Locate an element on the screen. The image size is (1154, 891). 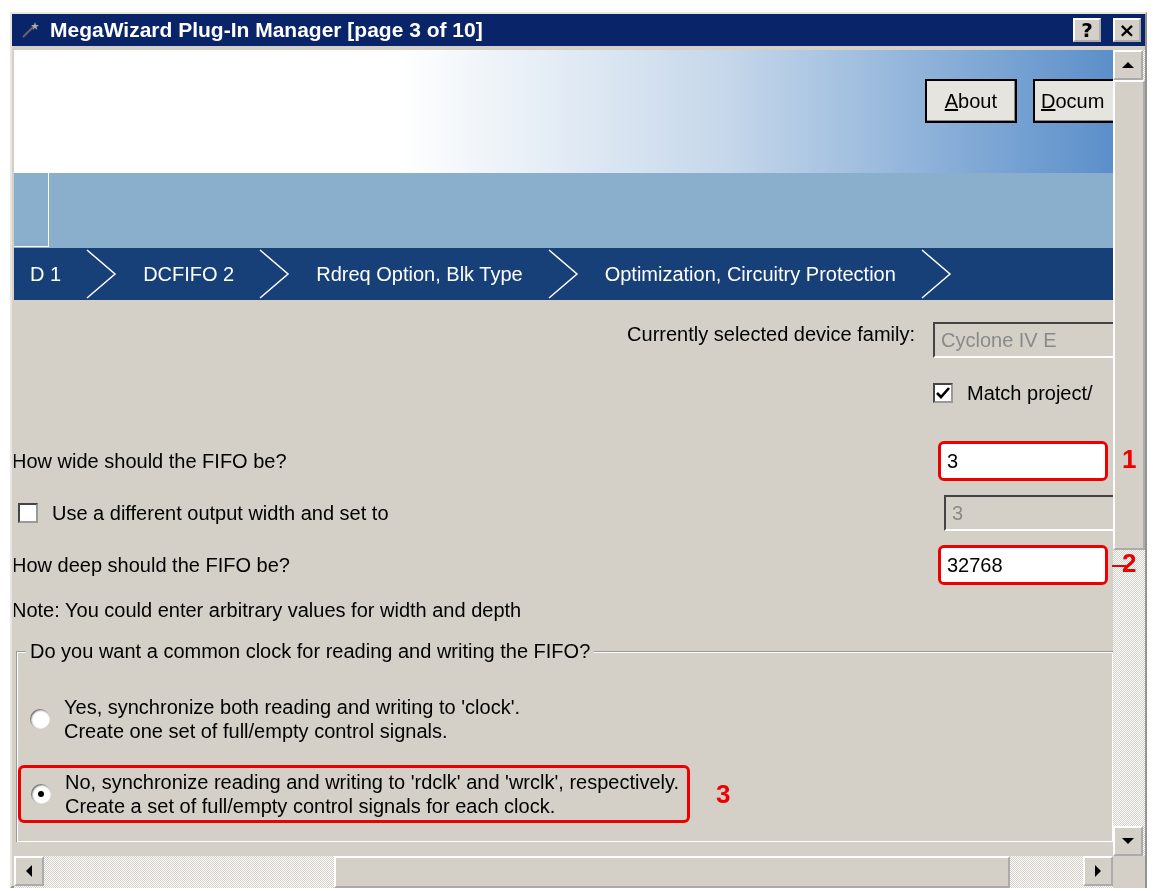
callout-number: 3 is located at coordinates (723, 794).